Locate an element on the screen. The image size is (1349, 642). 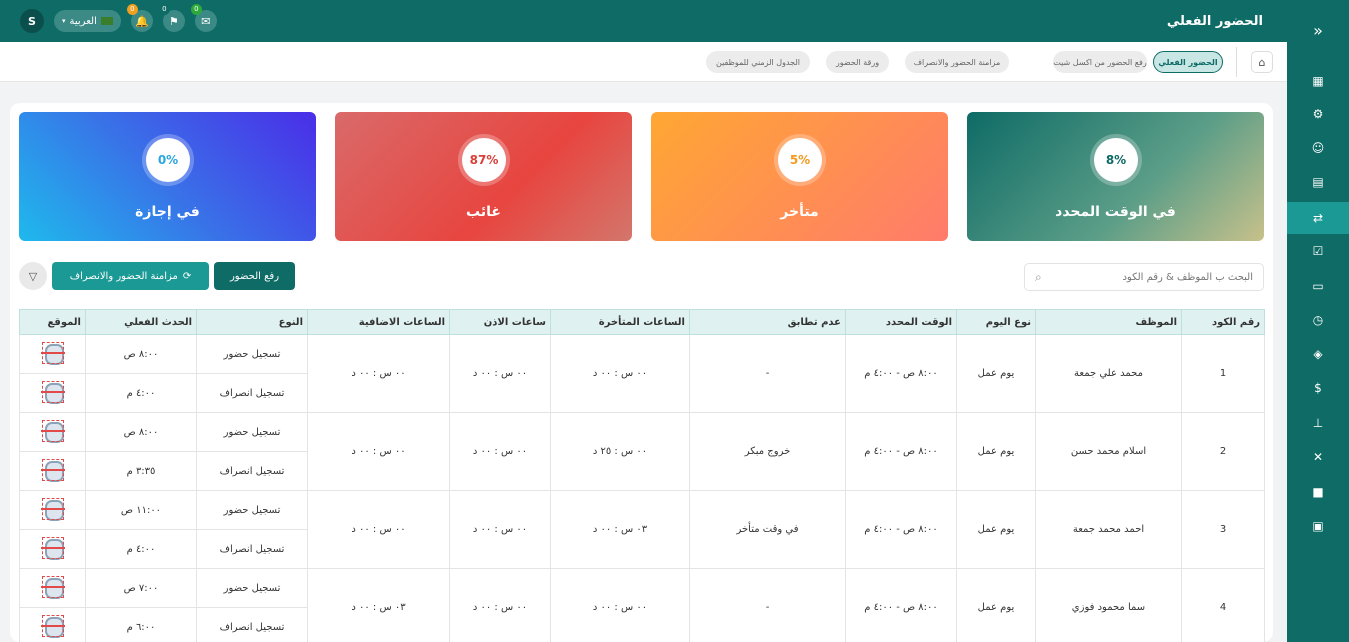
home-icon: ⌂ is located at coordinates (1262, 62).